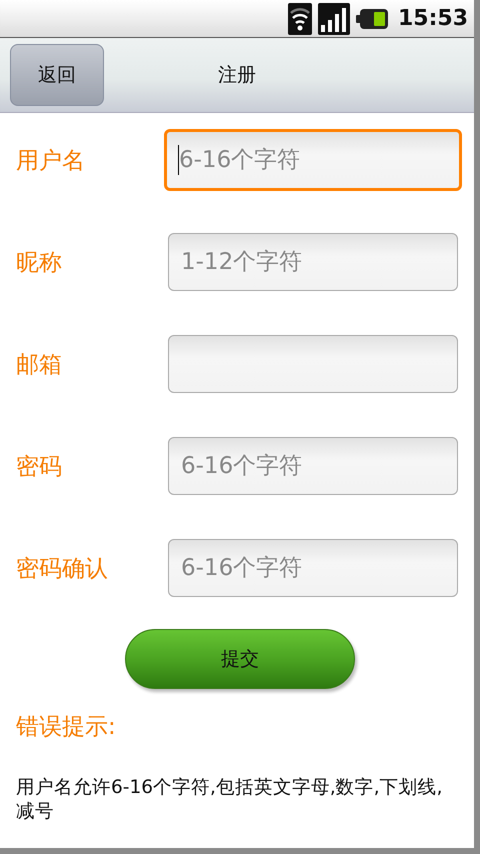  Describe the element at coordinates (240, 659) in the screenshot. I see `submit-button: 提交` at that location.